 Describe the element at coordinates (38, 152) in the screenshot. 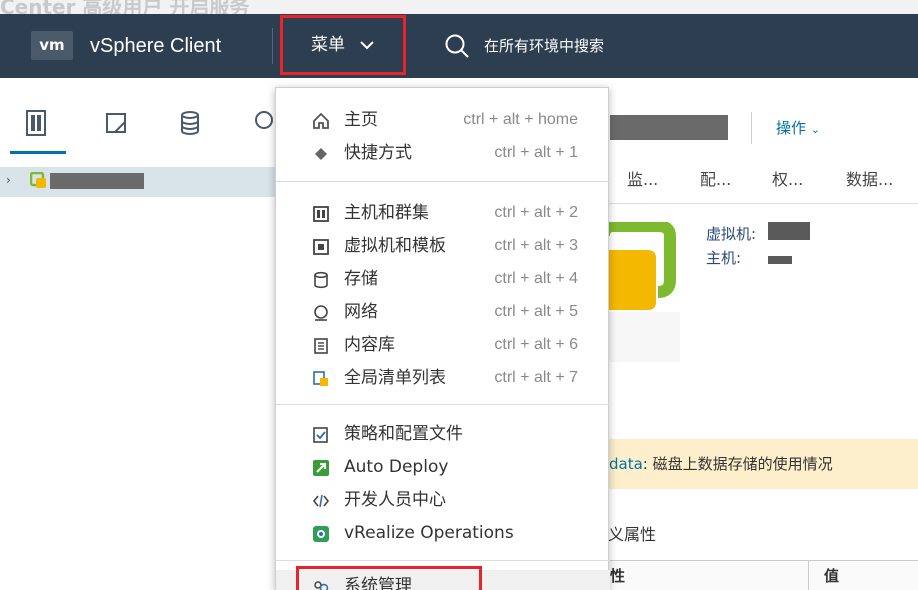

I see `active-tab-indicator` at that location.